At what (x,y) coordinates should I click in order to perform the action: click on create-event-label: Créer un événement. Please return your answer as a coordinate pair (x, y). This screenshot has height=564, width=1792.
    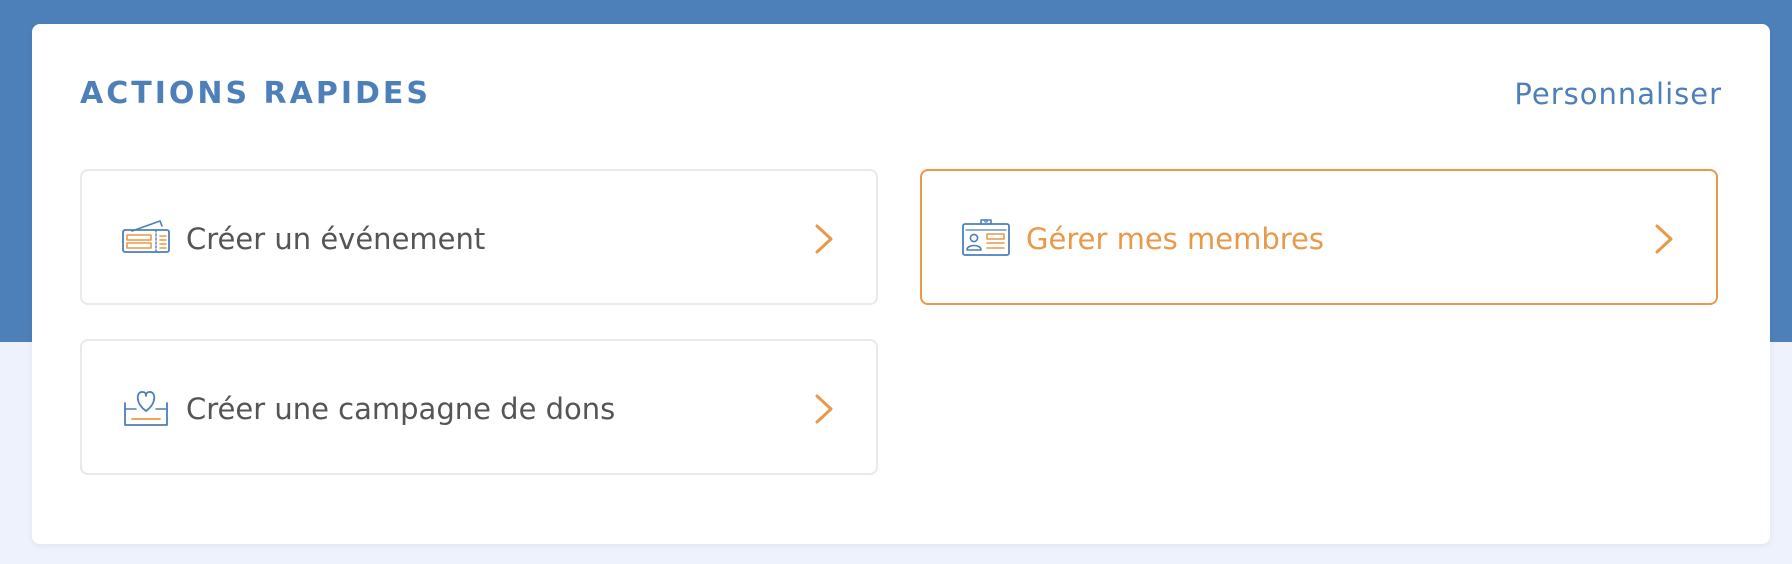
    Looking at the image, I should click on (336, 239).